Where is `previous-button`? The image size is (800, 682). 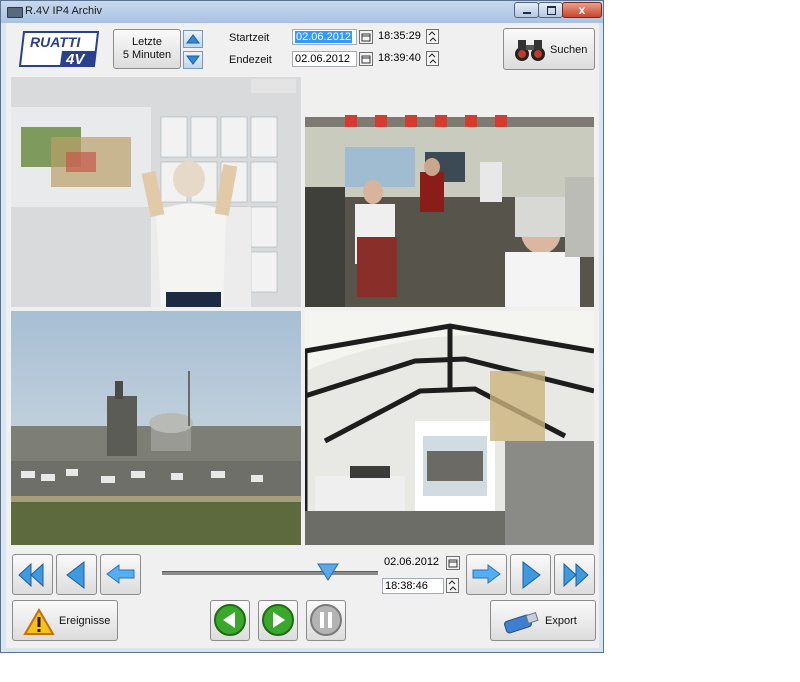
previous-button is located at coordinates (76, 574).